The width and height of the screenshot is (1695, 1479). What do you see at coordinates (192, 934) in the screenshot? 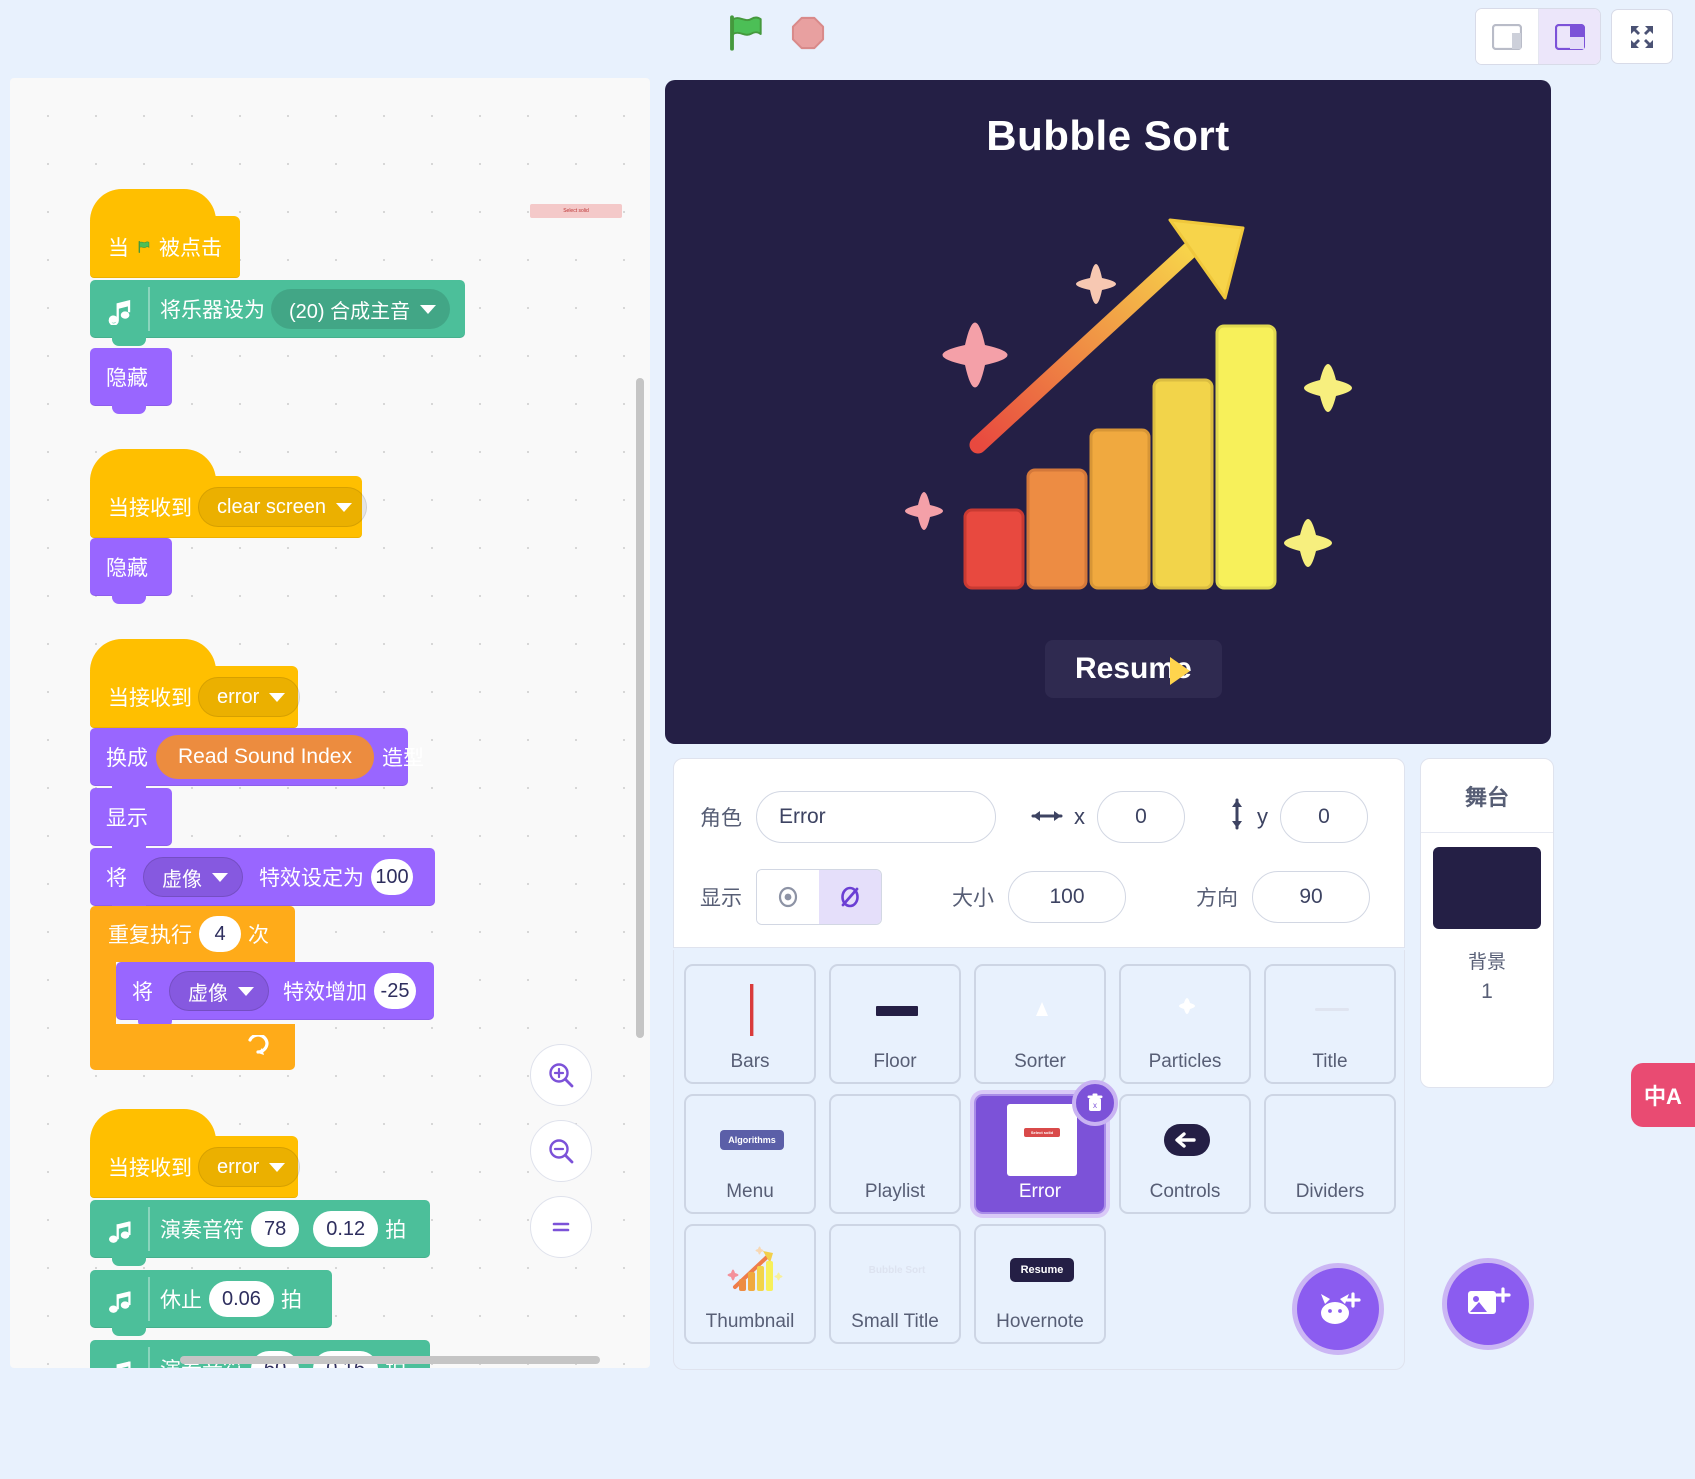
I see `repeat-header: 重复执行 4 次` at bounding box center [192, 934].